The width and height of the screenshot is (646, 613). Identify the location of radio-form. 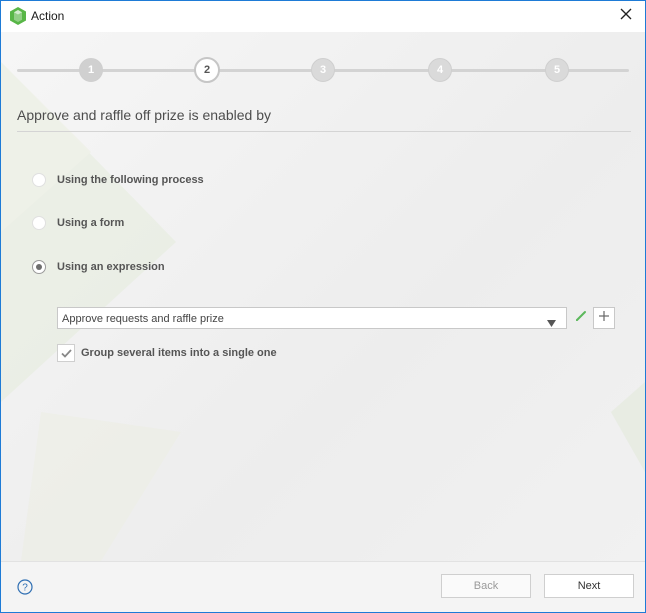
(39, 223).